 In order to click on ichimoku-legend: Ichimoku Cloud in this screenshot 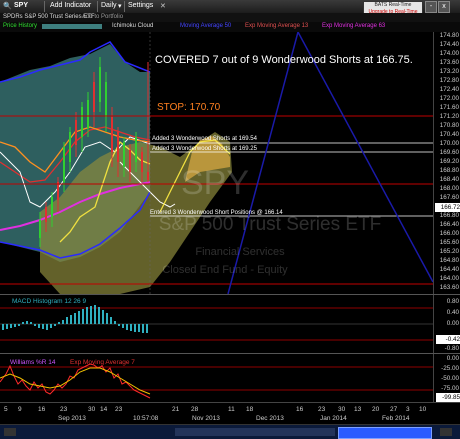, I will do `click(132, 26)`.